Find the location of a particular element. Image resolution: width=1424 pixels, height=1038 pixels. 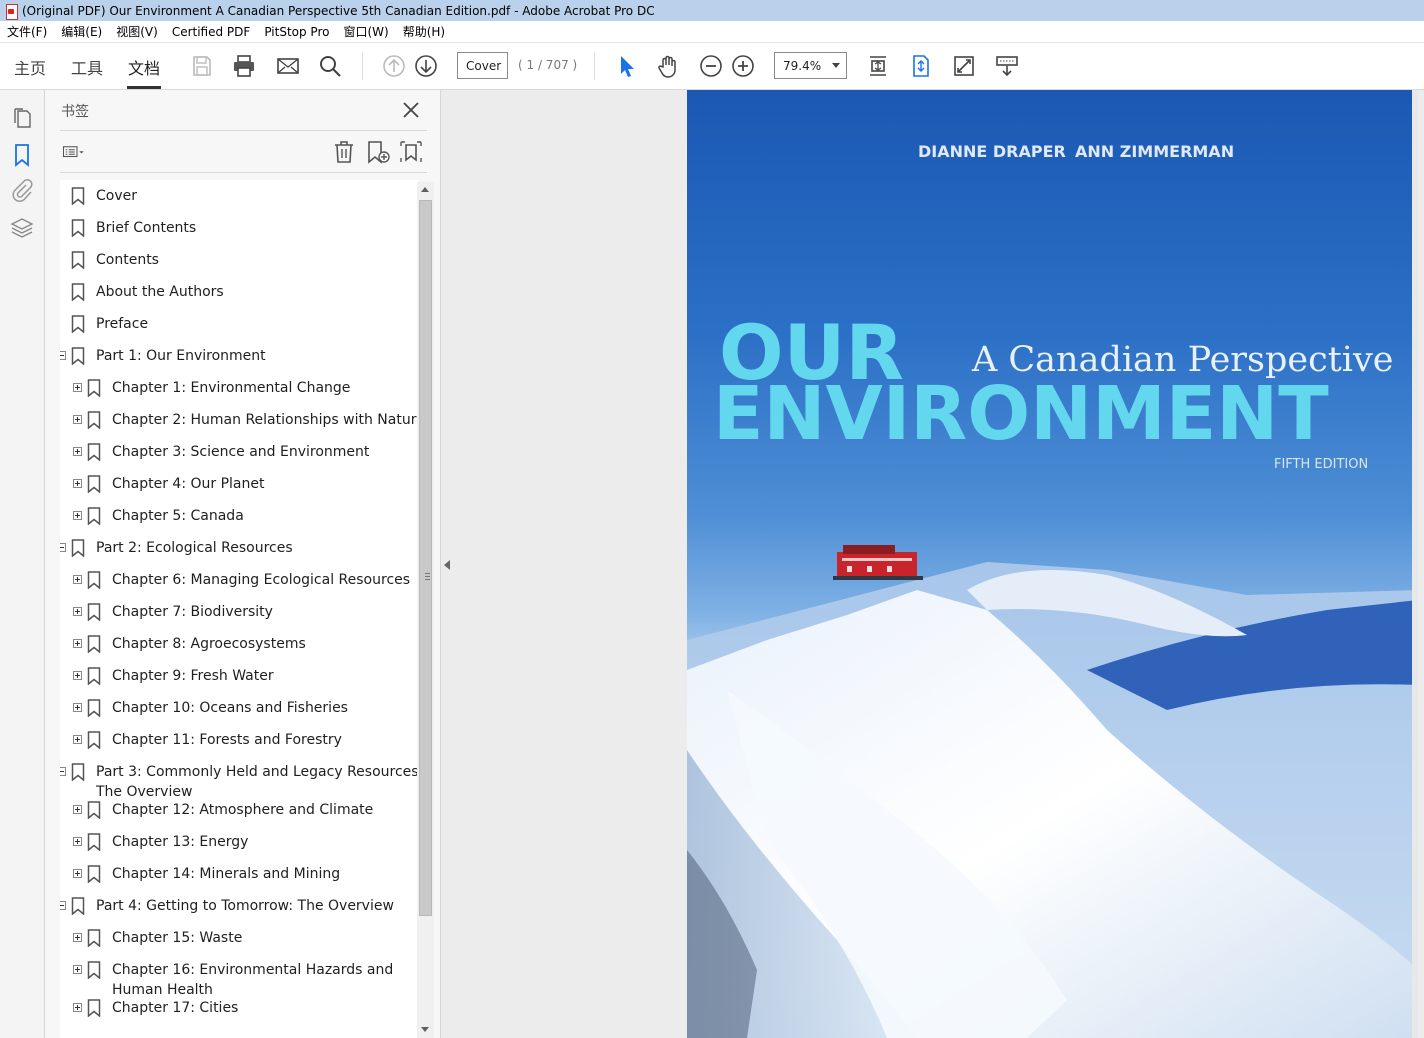

bookmark-row: Contents is located at coordinates (239, 265).